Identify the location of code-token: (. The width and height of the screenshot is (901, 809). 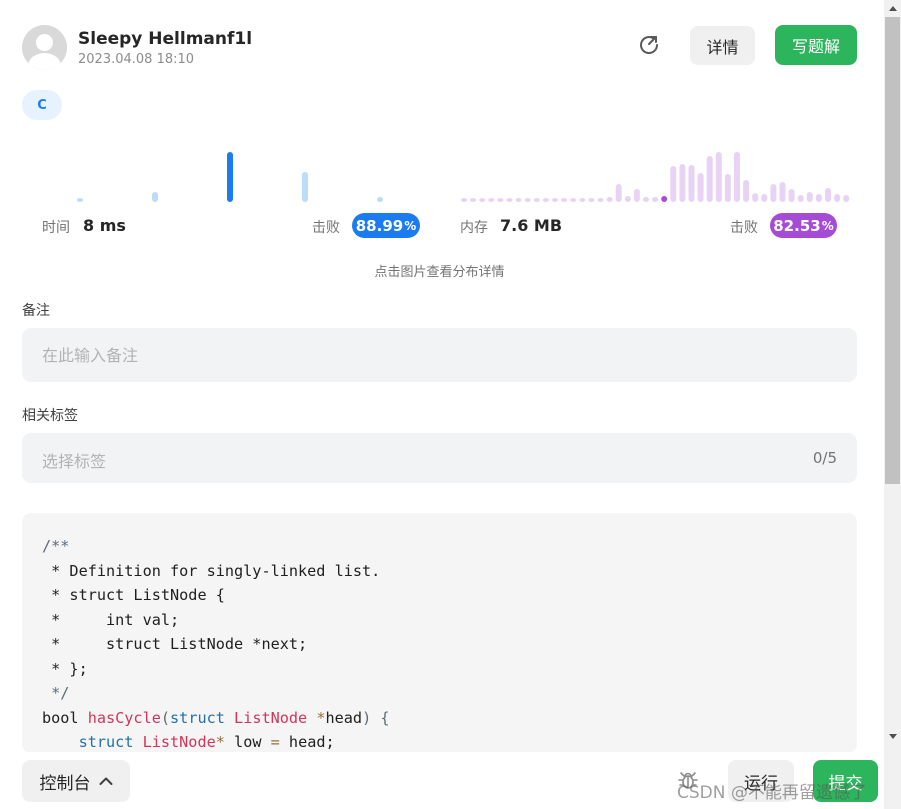
(165, 717).